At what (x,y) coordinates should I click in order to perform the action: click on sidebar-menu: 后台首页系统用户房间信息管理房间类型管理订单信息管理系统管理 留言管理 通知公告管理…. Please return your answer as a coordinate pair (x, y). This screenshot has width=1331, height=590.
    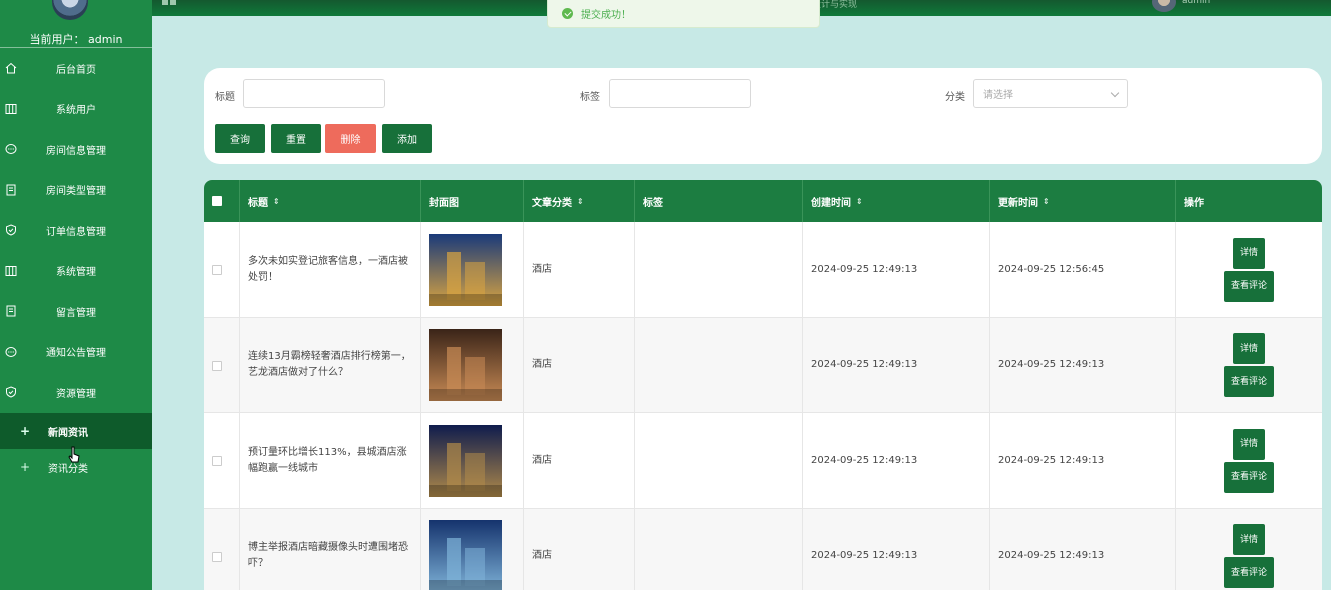
    Looking at the image, I should click on (76, 230).